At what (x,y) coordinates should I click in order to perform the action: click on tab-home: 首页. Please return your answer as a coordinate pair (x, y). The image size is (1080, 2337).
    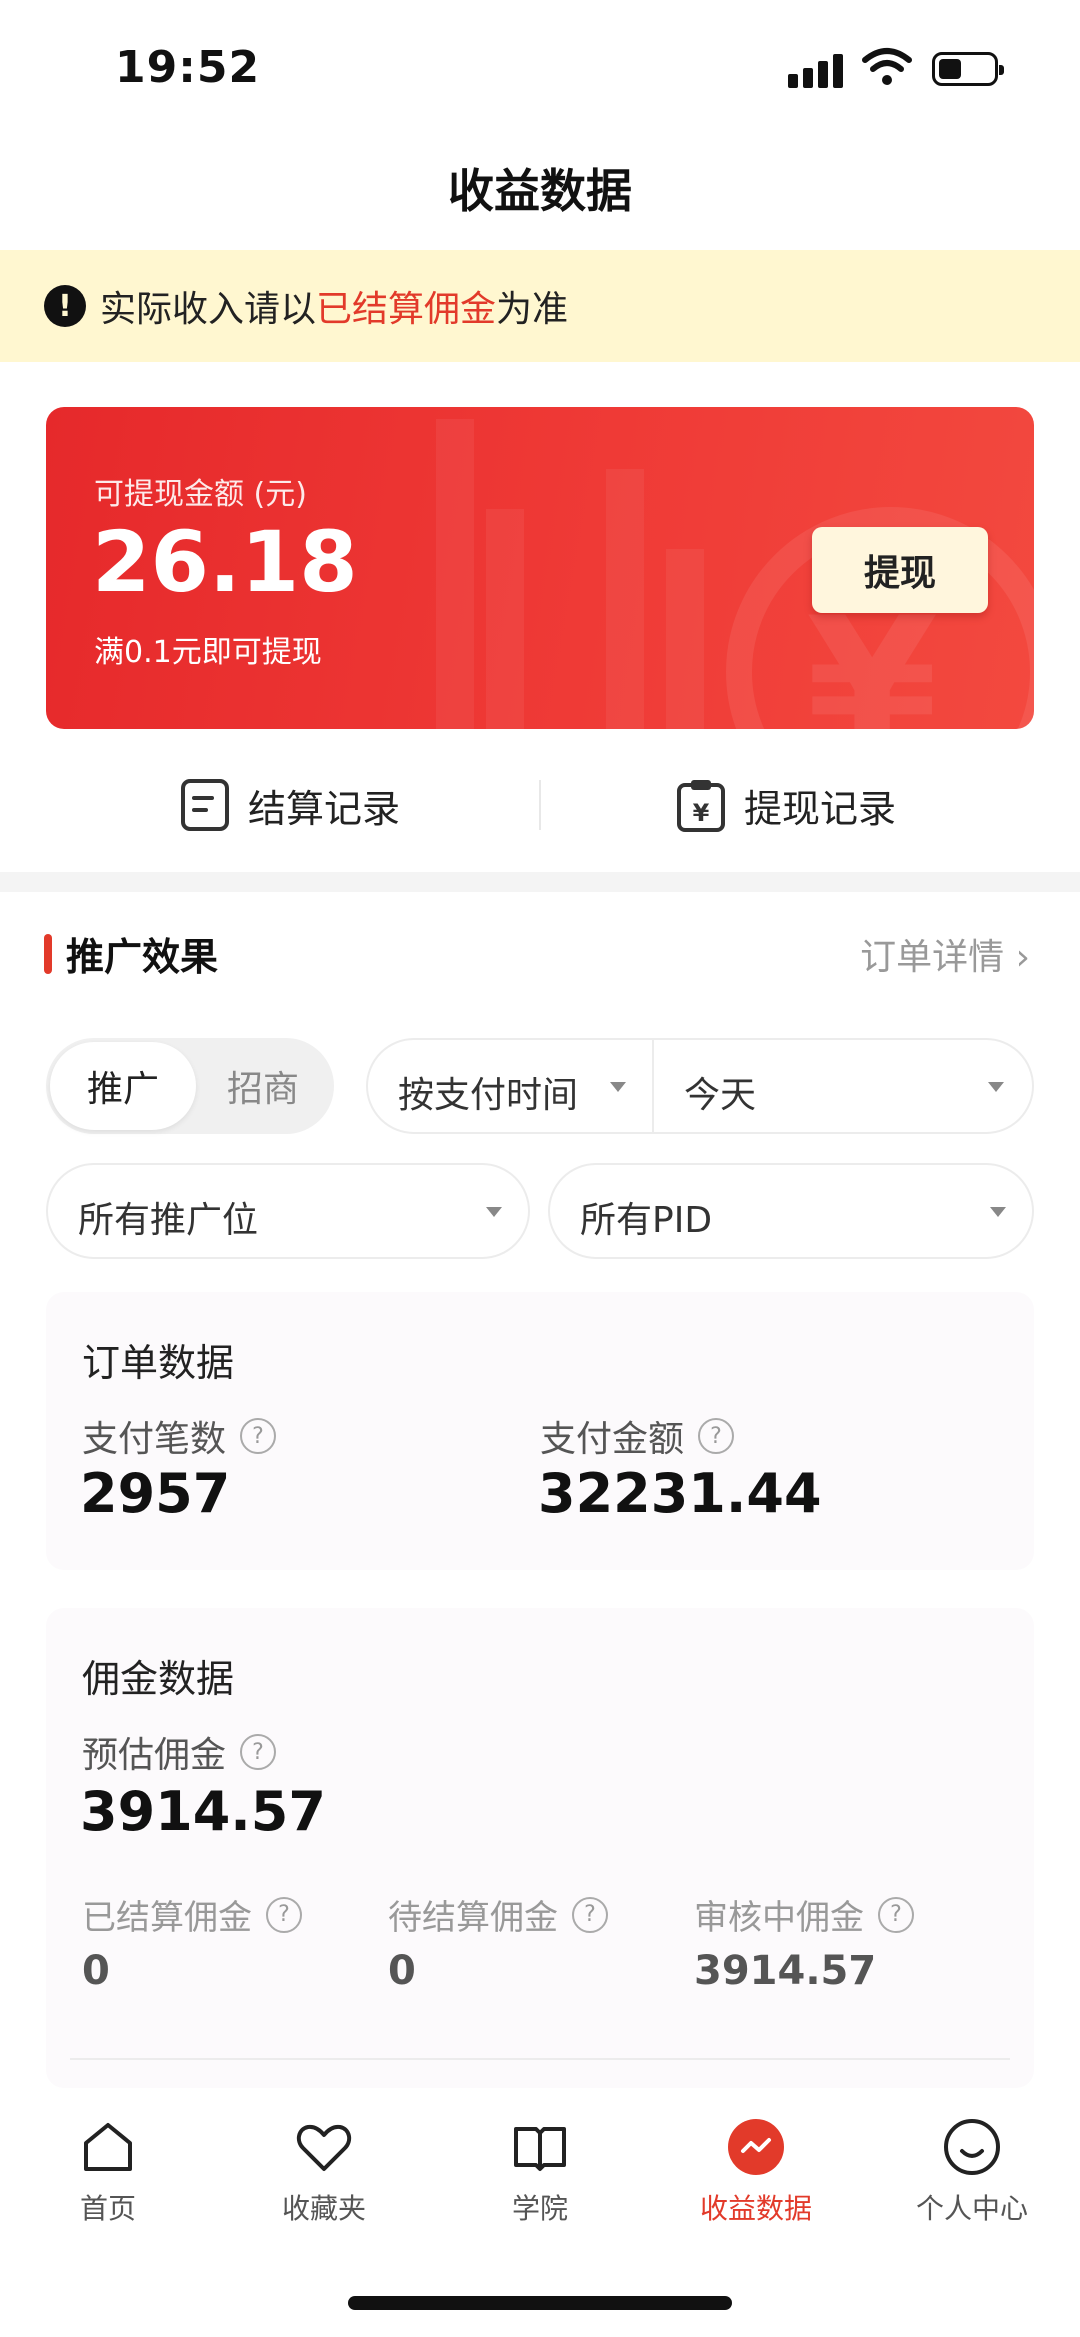
    Looking at the image, I should click on (108, 2172).